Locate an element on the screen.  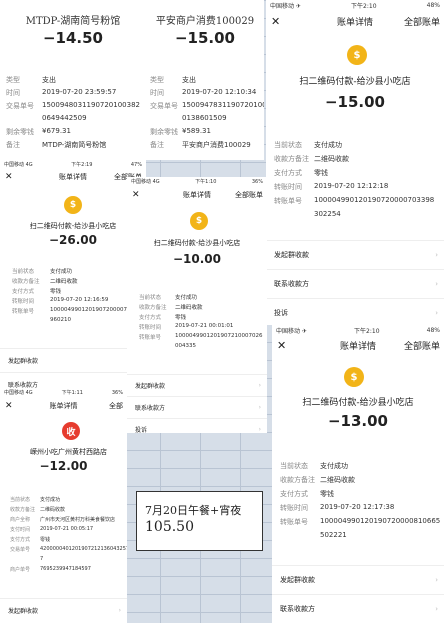
detail-value: 零钱 is located at coordinates (56, 292).